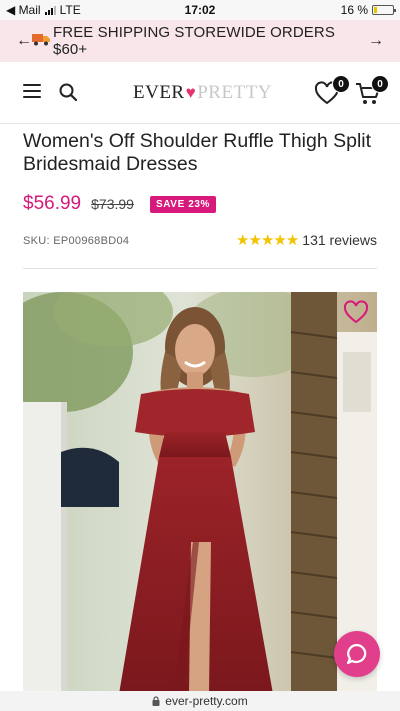  What do you see at coordinates (341, 84) in the screenshot?
I see `wishlist-count-badge: 0` at bounding box center [341, 84].